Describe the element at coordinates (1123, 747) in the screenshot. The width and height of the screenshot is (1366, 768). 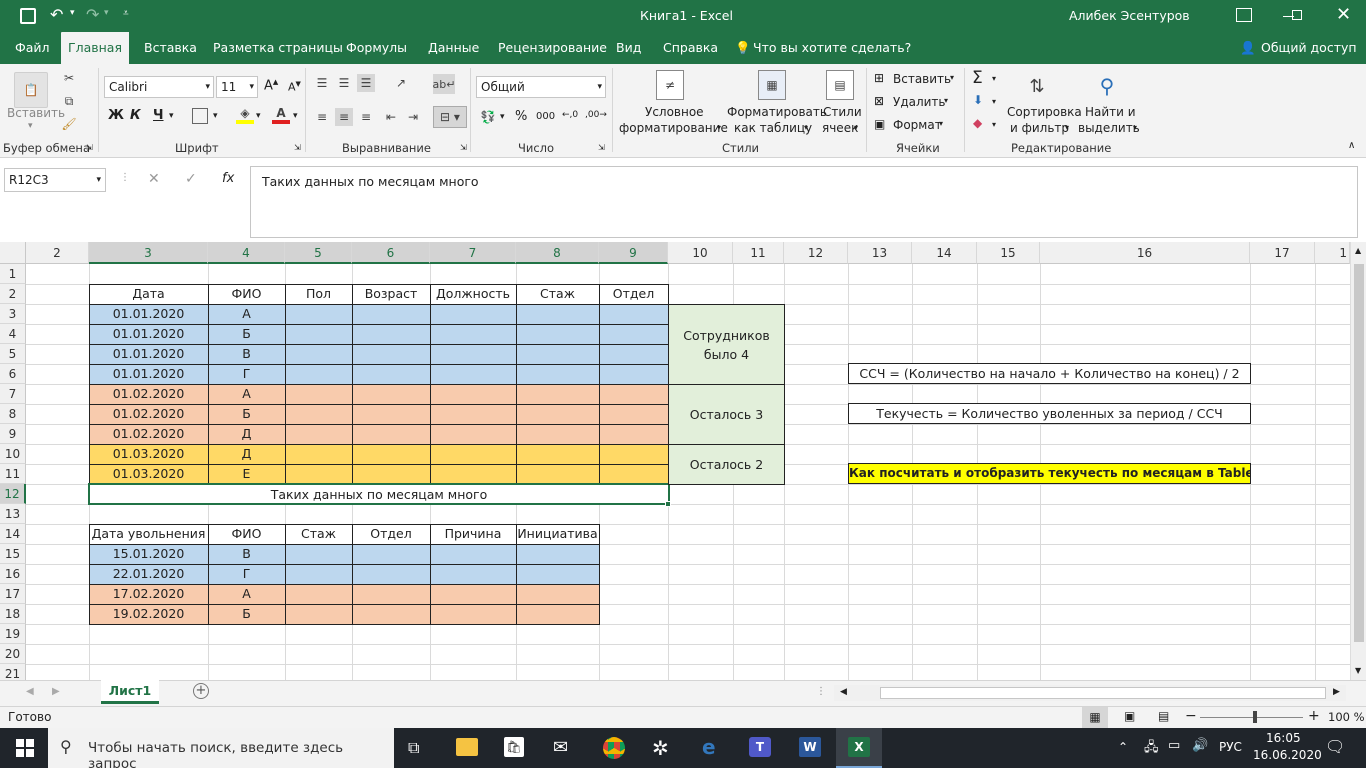
I see `tray-people-icon: ⌃` at that location.